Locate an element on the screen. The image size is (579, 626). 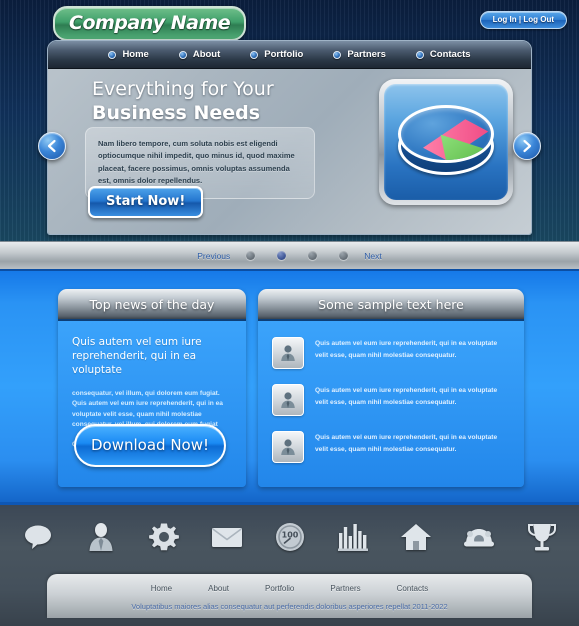
site-logo: Company Name is located at coordinates (150, 23).